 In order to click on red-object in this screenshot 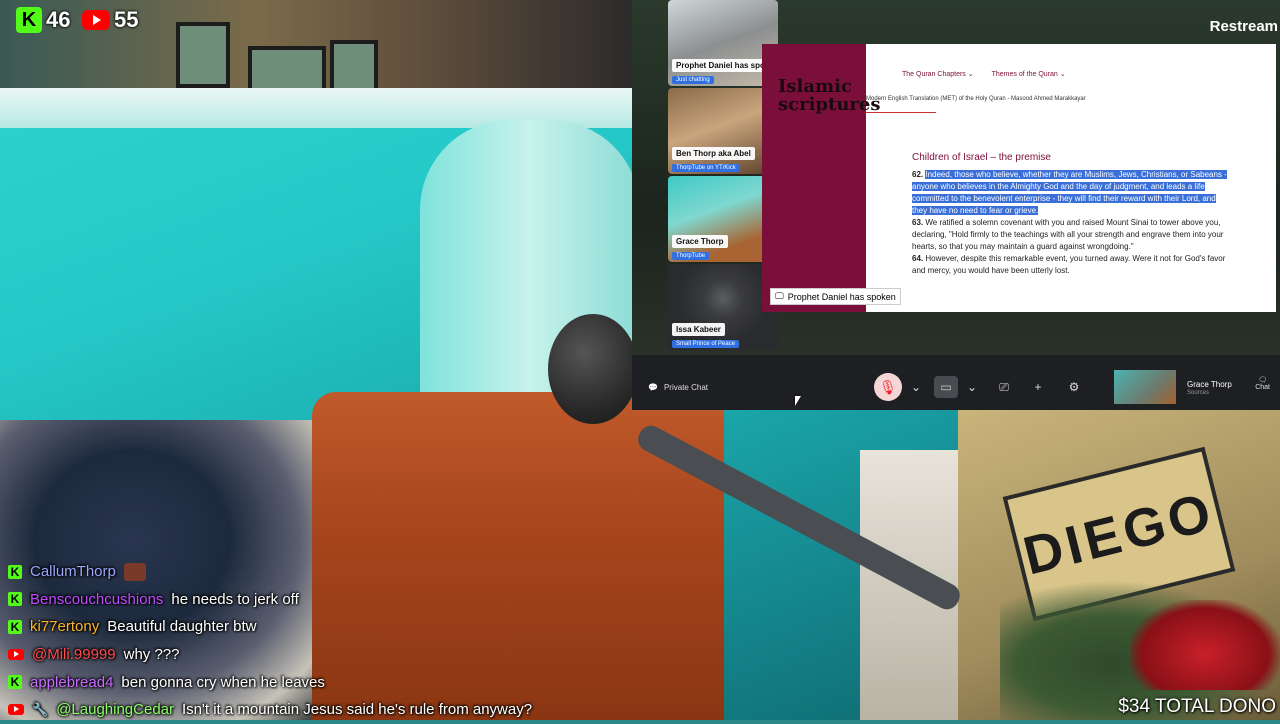, I will do `click(1205, 645)`.